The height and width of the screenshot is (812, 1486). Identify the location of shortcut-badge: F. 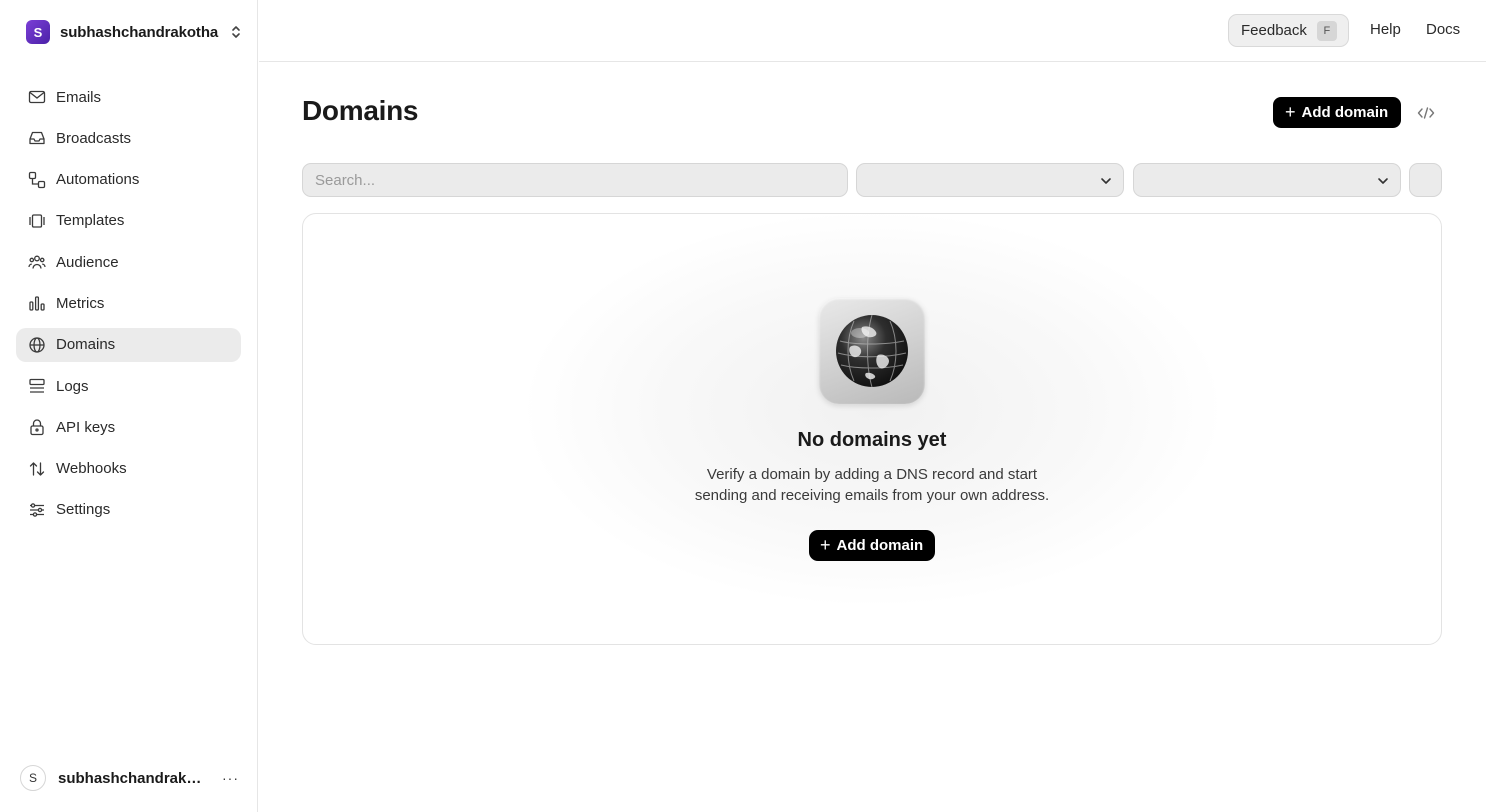
(1326, 30).